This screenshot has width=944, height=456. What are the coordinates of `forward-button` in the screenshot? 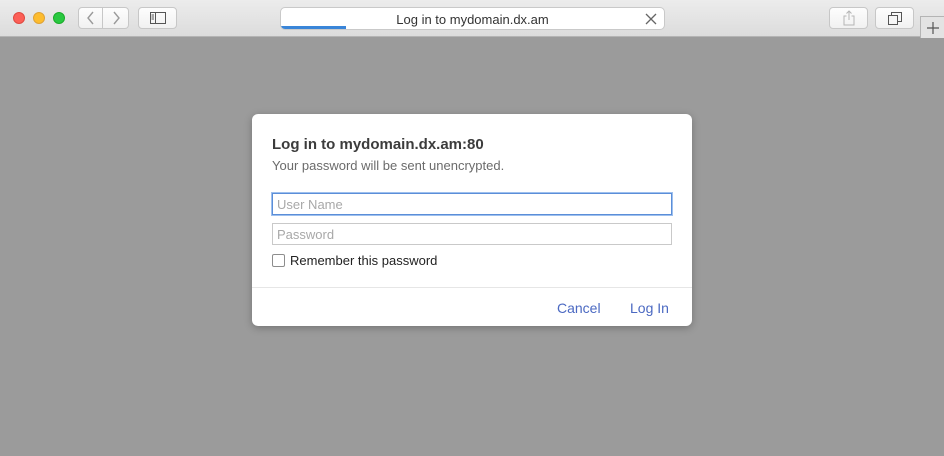 It's located at (116, 18).